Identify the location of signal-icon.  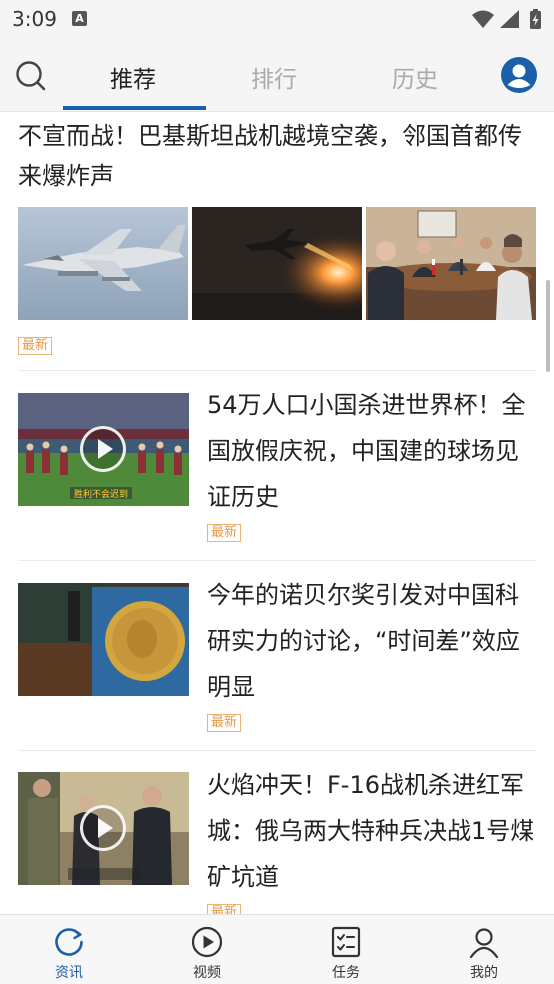
(509, 19).